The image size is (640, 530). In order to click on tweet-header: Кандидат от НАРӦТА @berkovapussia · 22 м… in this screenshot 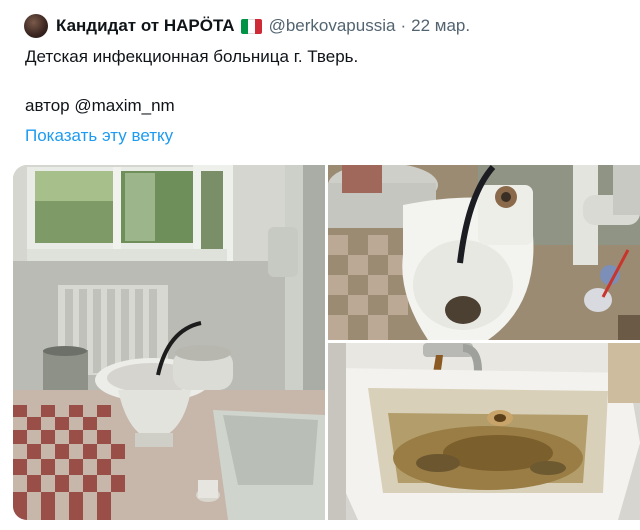, I will do `click(247, 26)`.